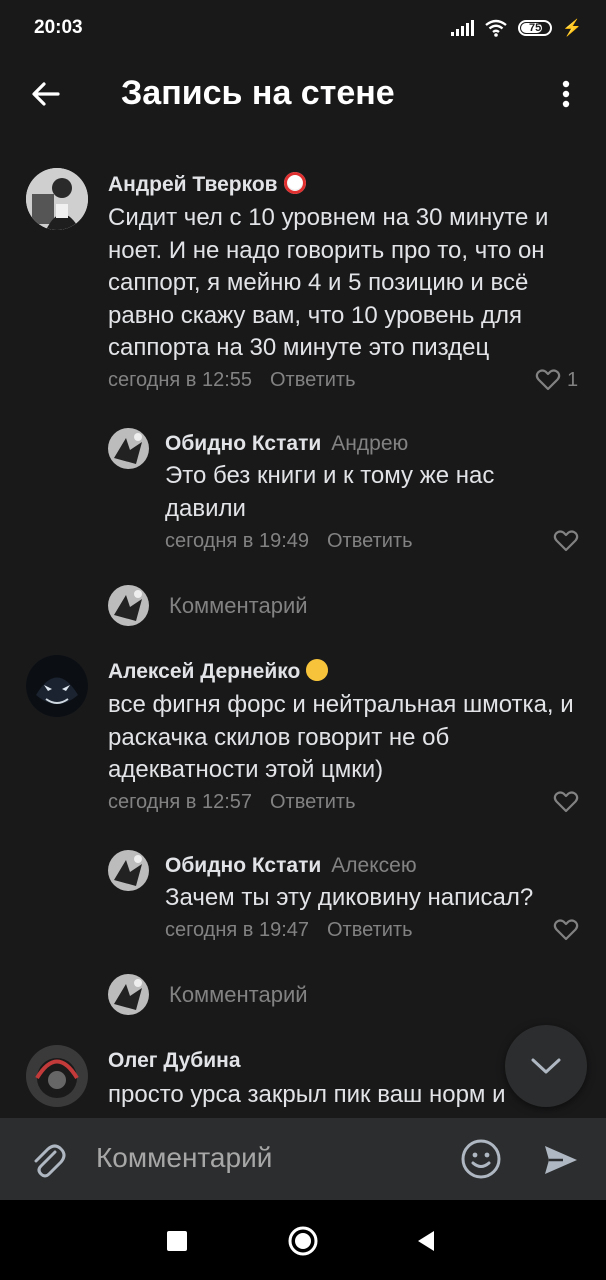  I want to click on comment-author: Андрей Тверков, so click(207, 184).